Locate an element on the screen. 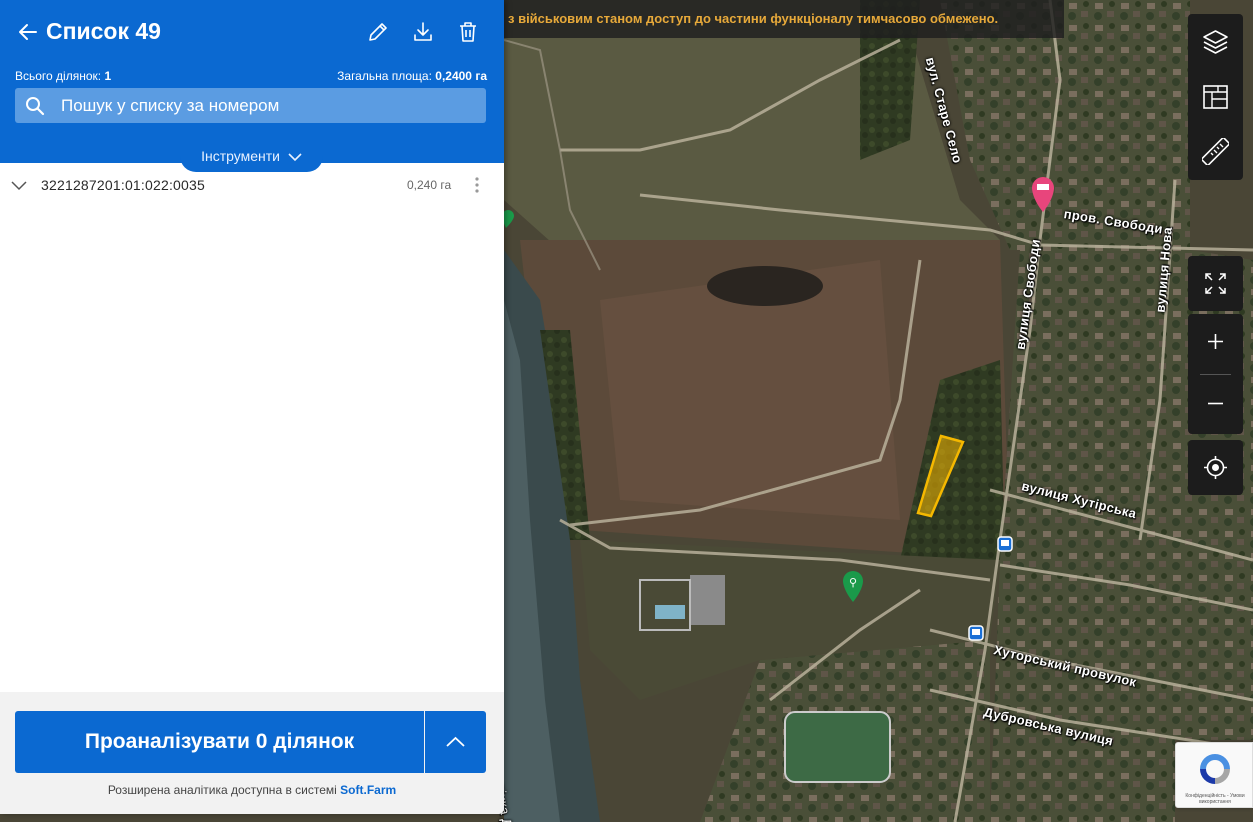 The image size is (1253, 822). layers-button is located at coordinates (1215, 41).